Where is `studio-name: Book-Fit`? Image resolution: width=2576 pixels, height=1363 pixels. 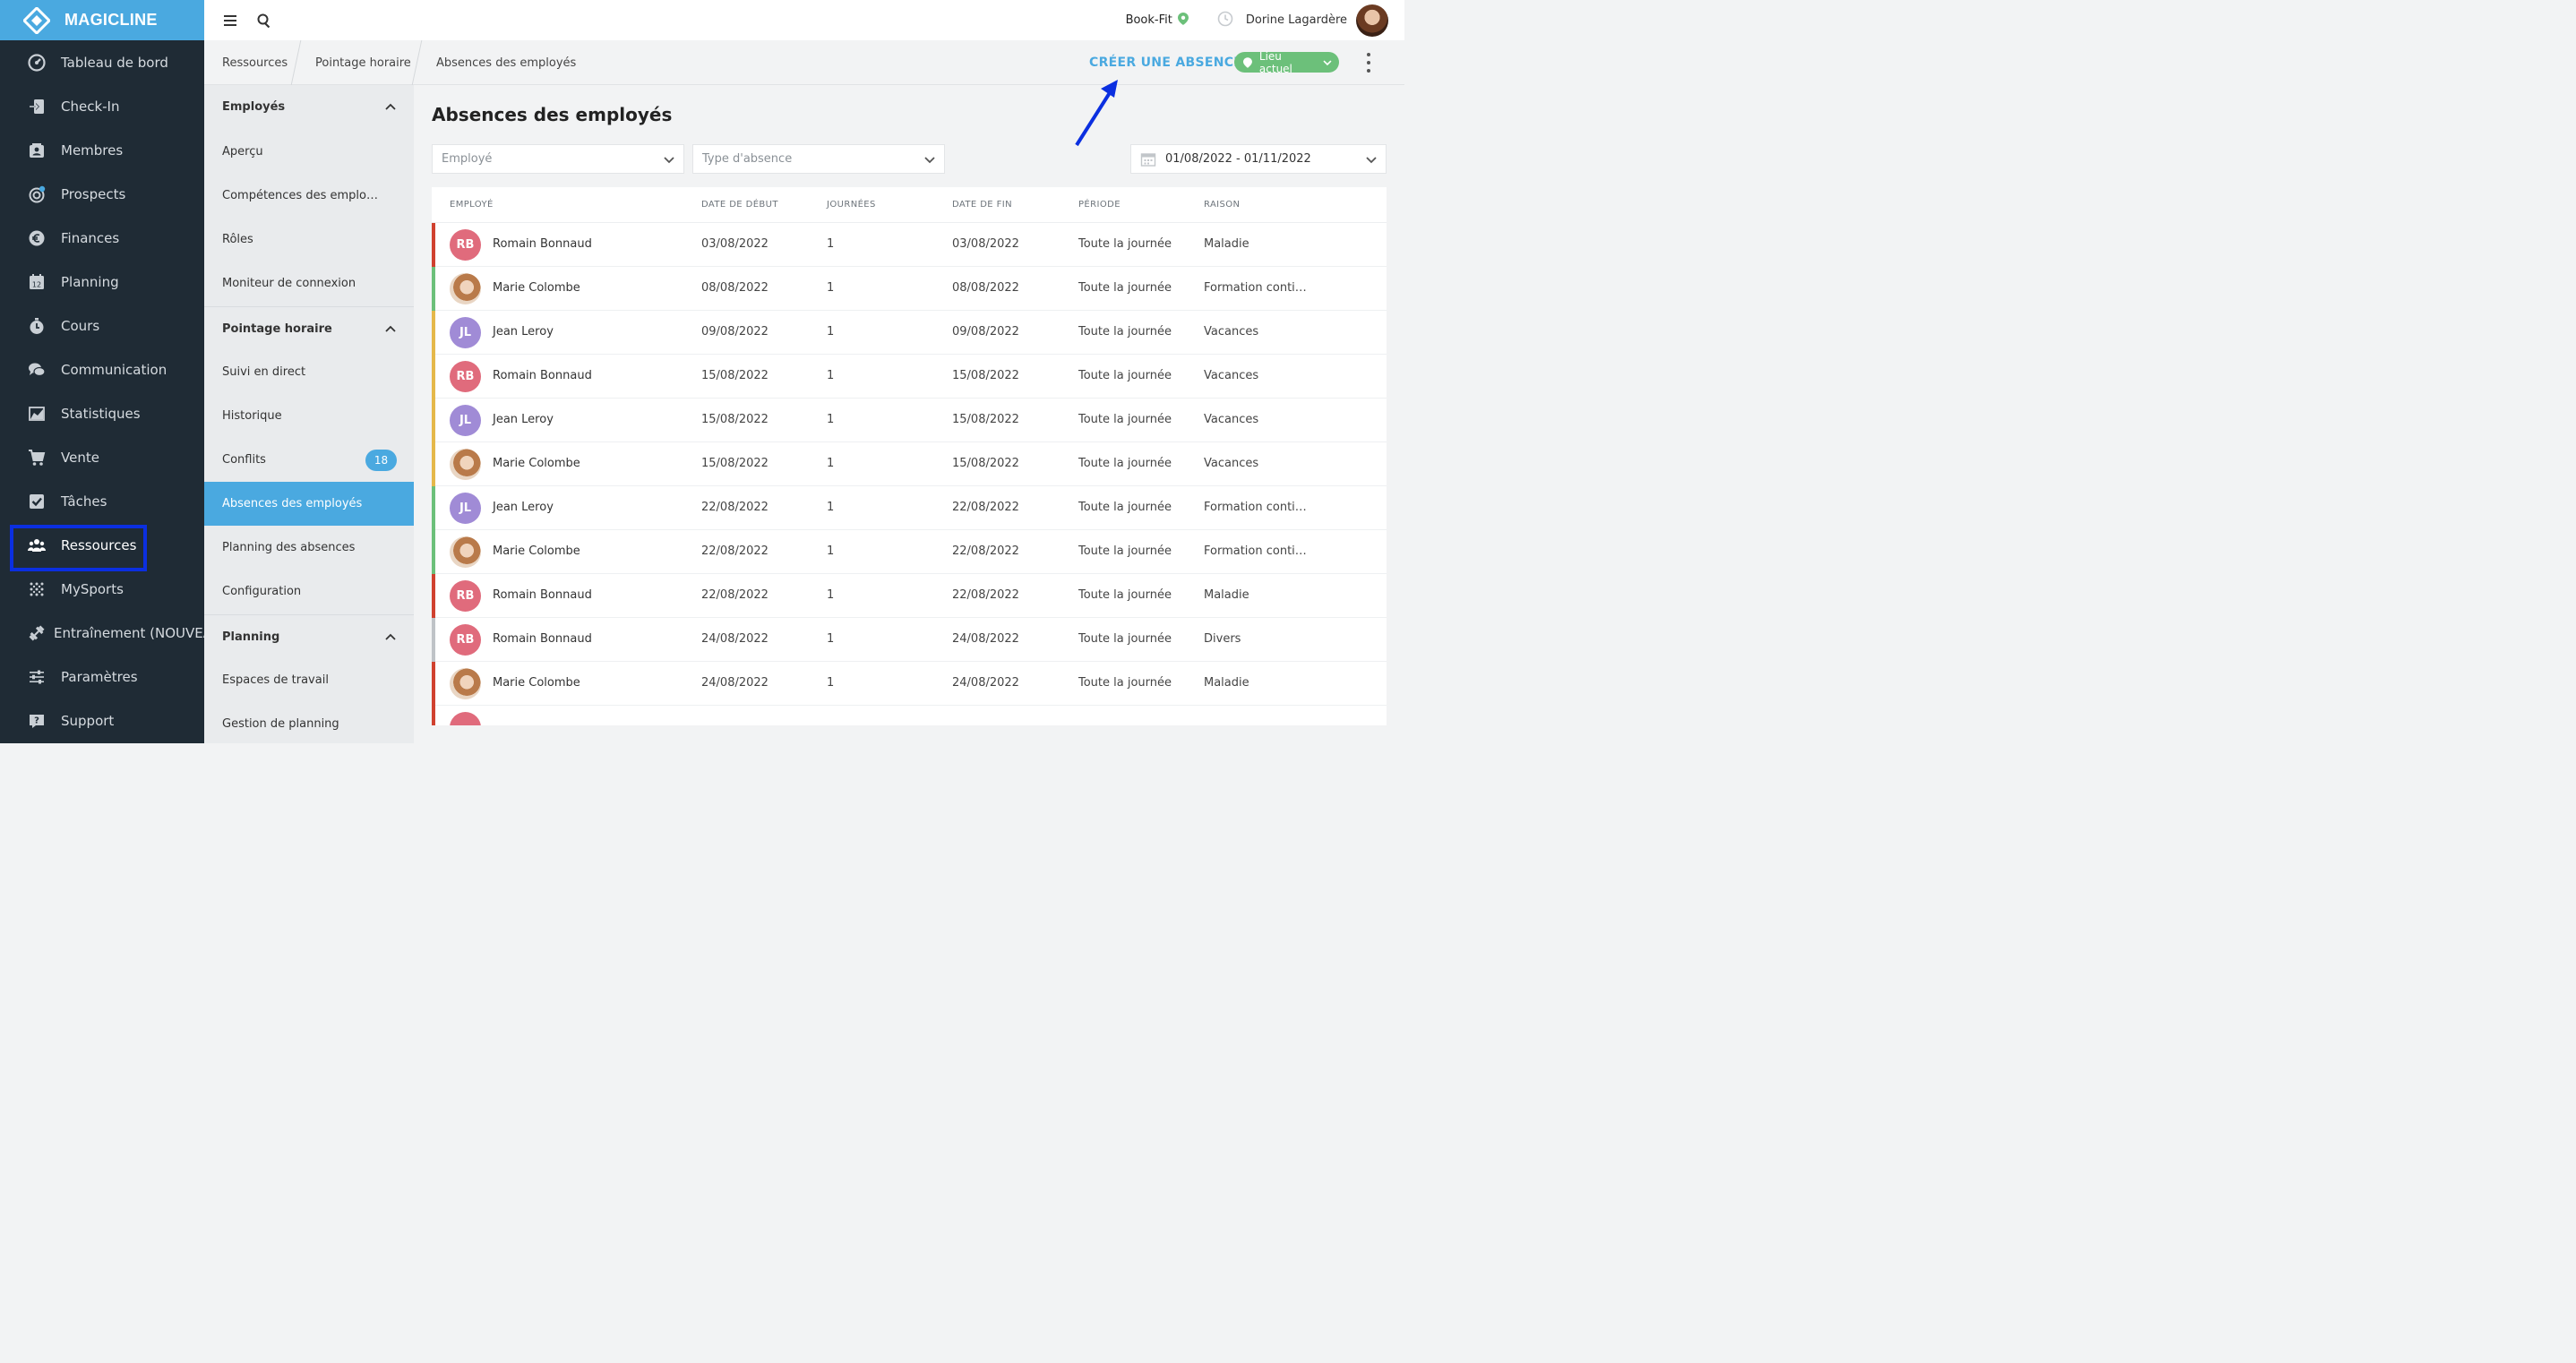 studio-name: Book-Fit is located at coordinates (1149, 20).